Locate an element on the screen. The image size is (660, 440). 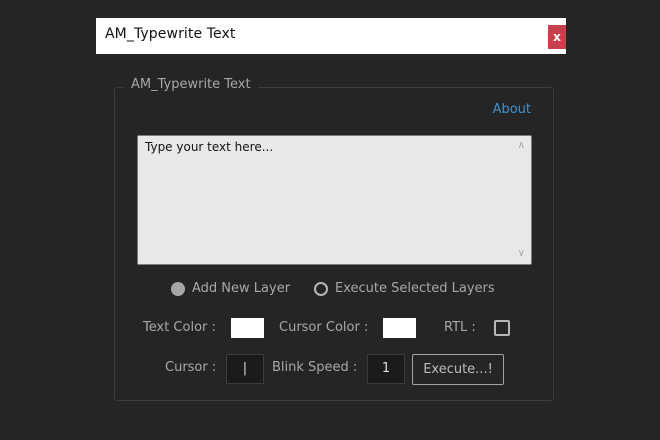
cursor-color-label: Cursor Color : is located at coordinates (324, 327).